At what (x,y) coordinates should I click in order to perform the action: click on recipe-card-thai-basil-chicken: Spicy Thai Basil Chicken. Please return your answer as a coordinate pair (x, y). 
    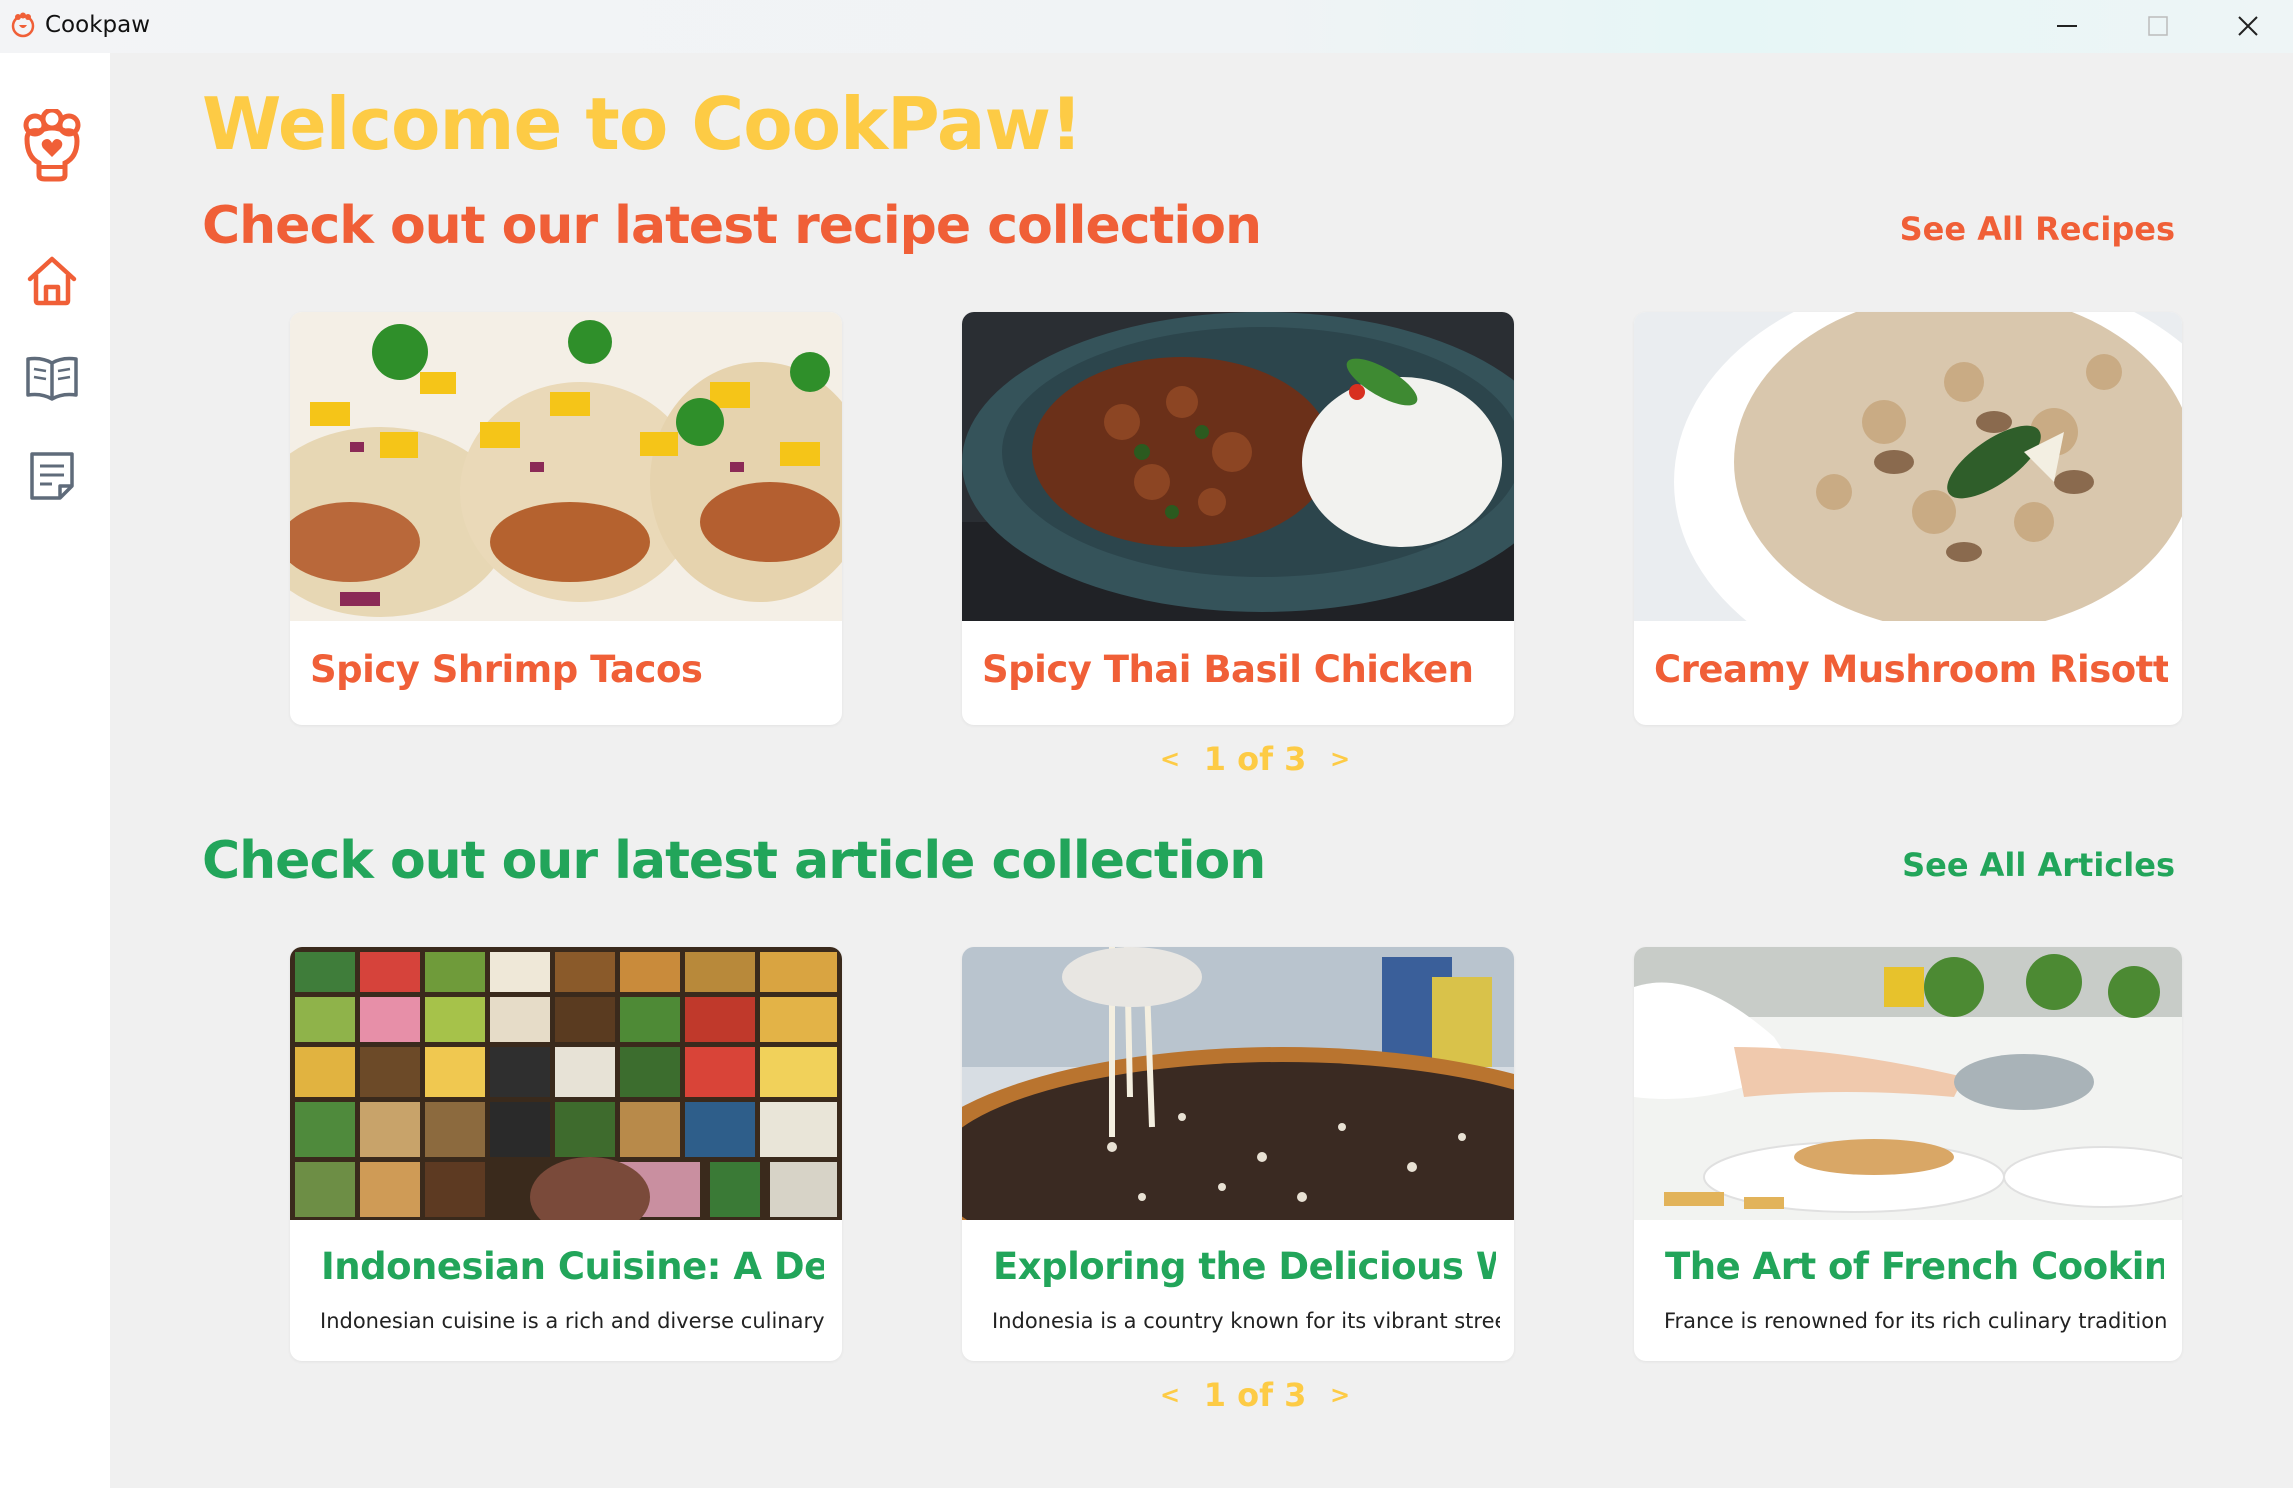
    Looking at the image, I should click on (1238, 518).